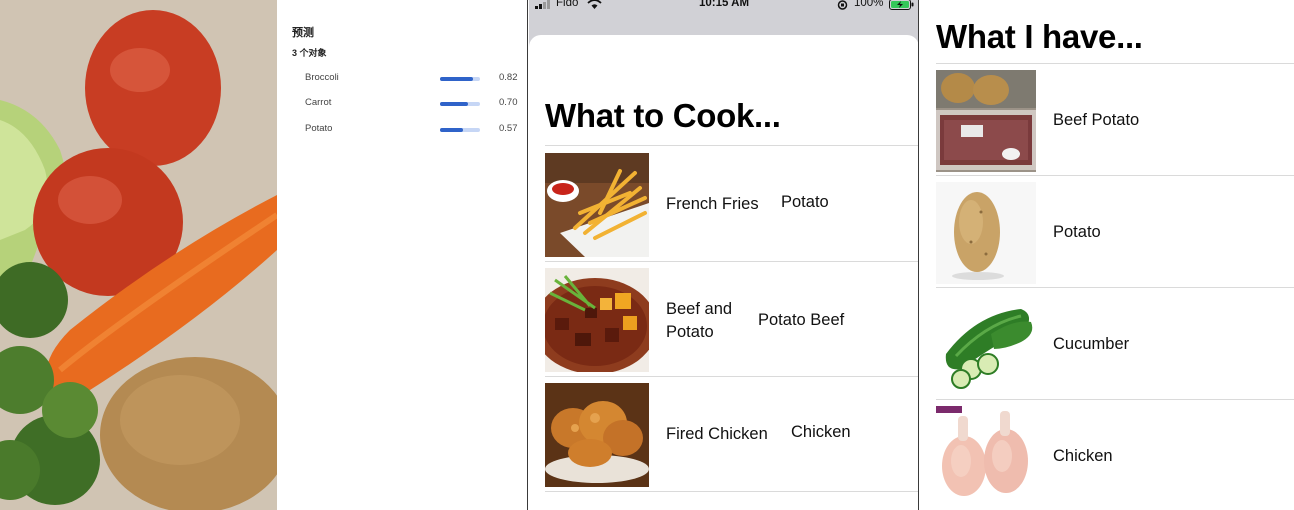  I want to click on recipe-ingredients: Potato, so click(805, 202).